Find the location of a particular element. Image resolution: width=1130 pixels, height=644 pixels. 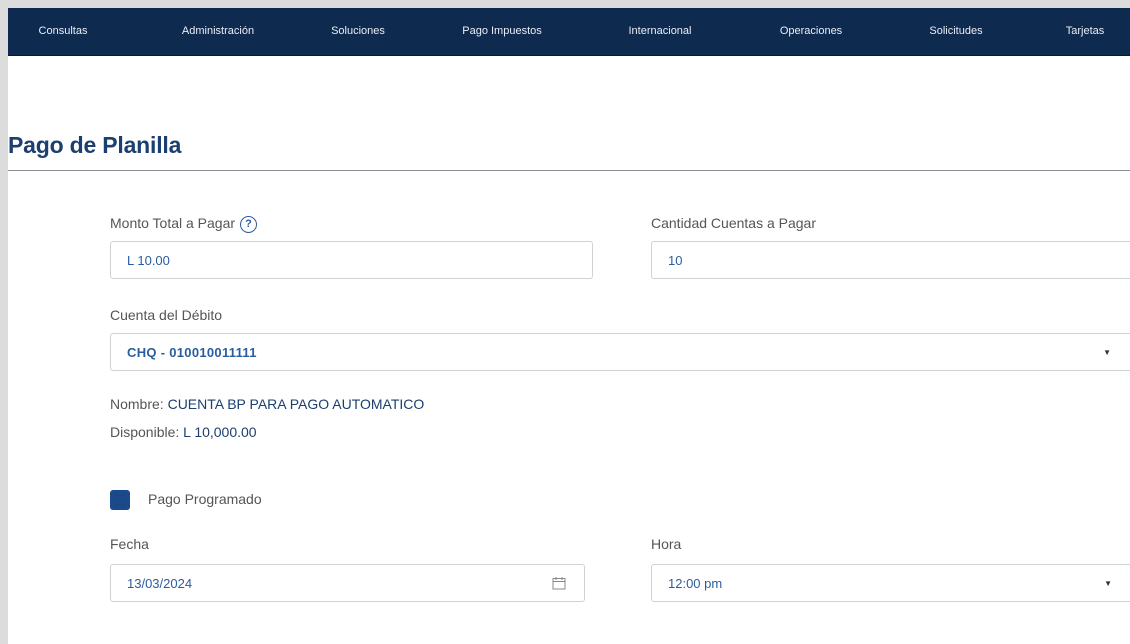

nav-item-solicitudes: Solicitudes is located at coordinates (955, 31).